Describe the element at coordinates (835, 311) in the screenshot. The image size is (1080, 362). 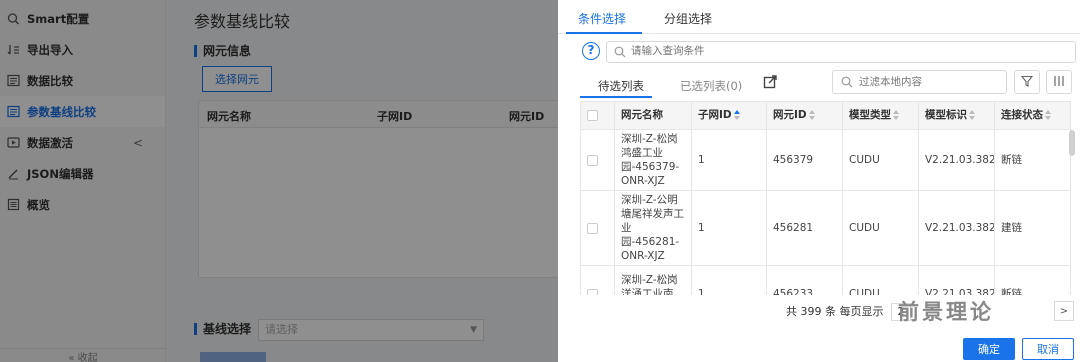
I see `pagination-total: 共 399 条 每页显示` at that location.